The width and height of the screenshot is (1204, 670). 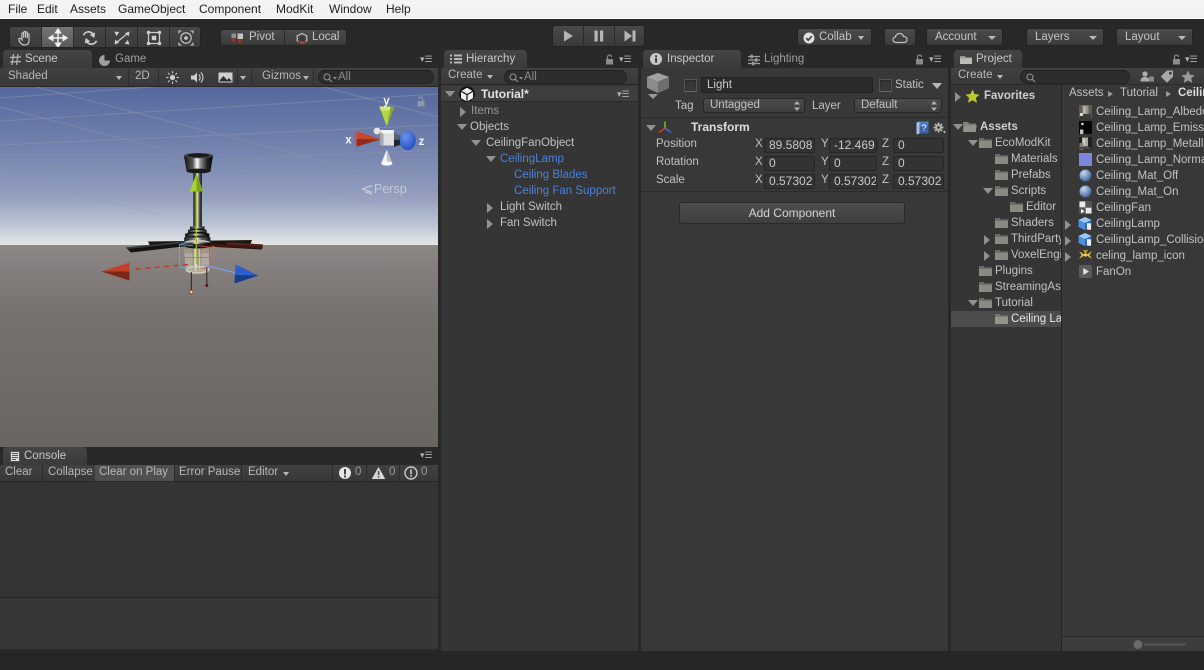 I want to click on svg-text: x, so click(x=348, y=141).